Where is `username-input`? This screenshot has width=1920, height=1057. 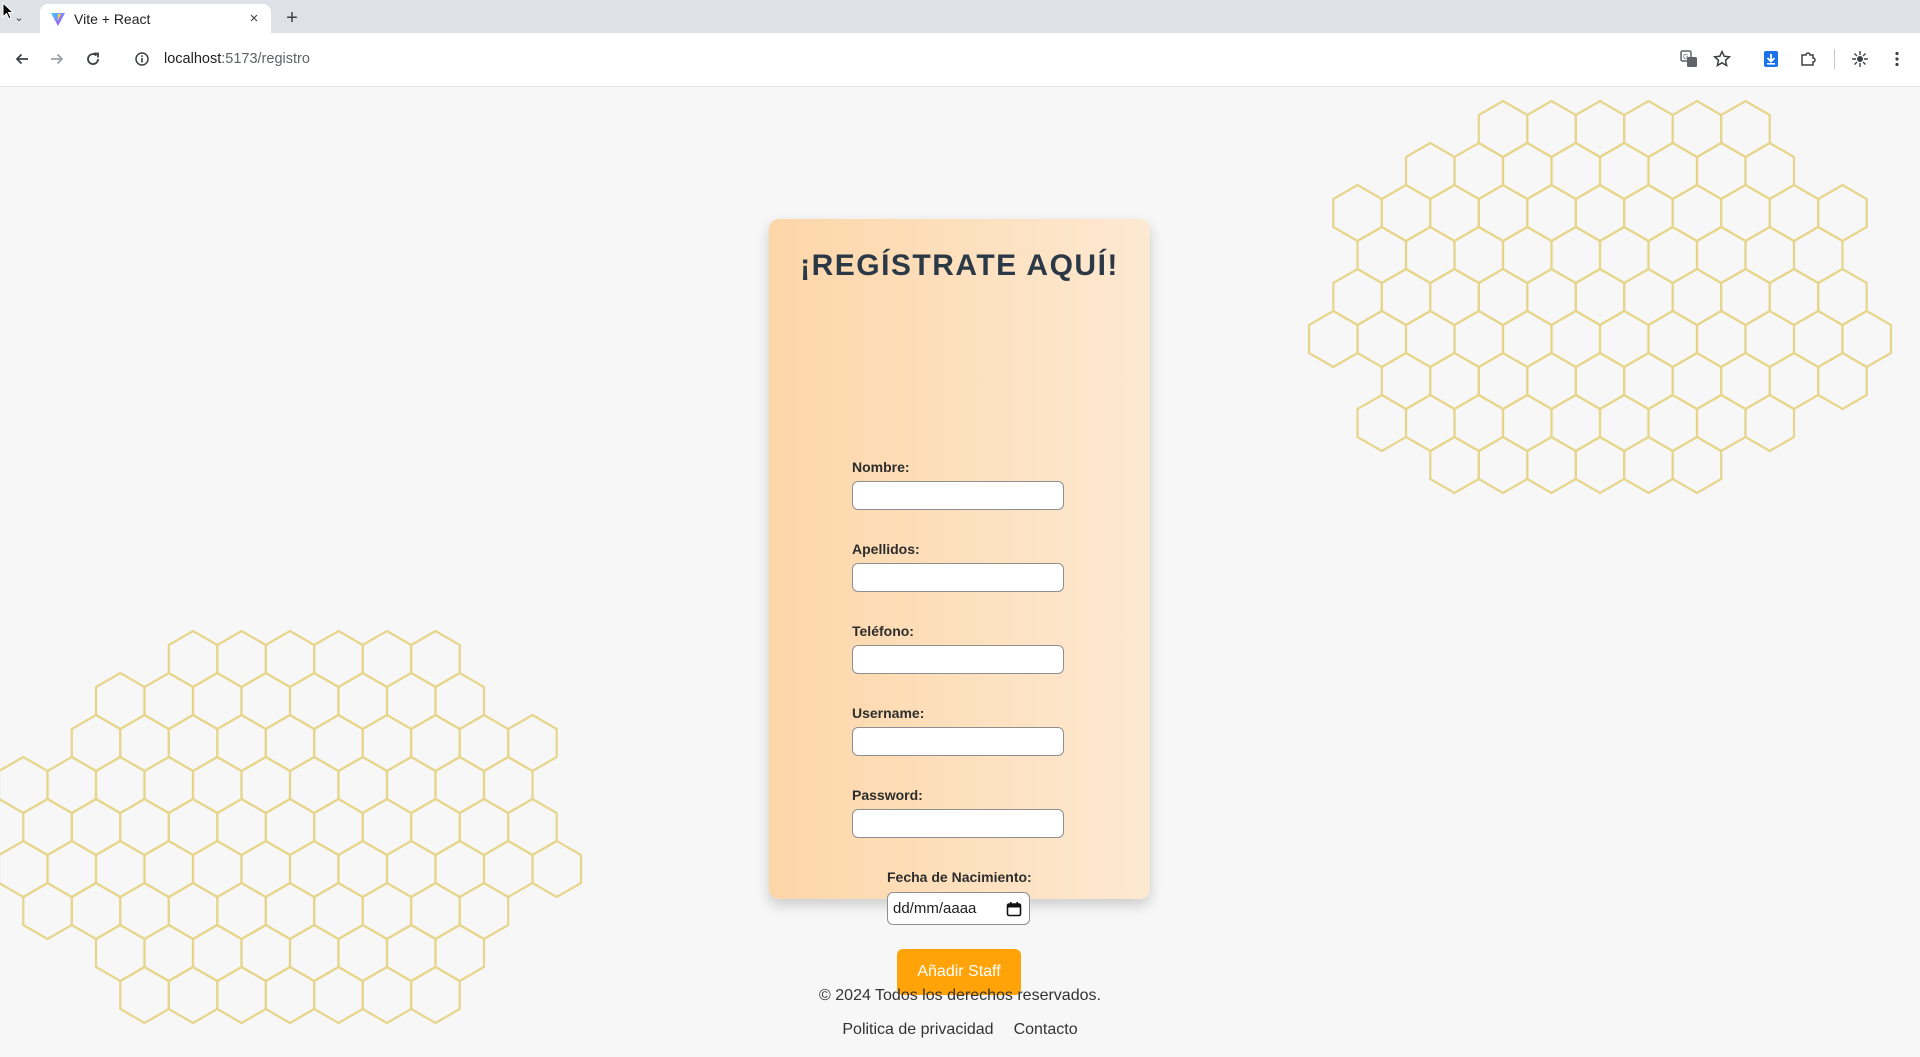 username-input is located at coordinates (958, 741).